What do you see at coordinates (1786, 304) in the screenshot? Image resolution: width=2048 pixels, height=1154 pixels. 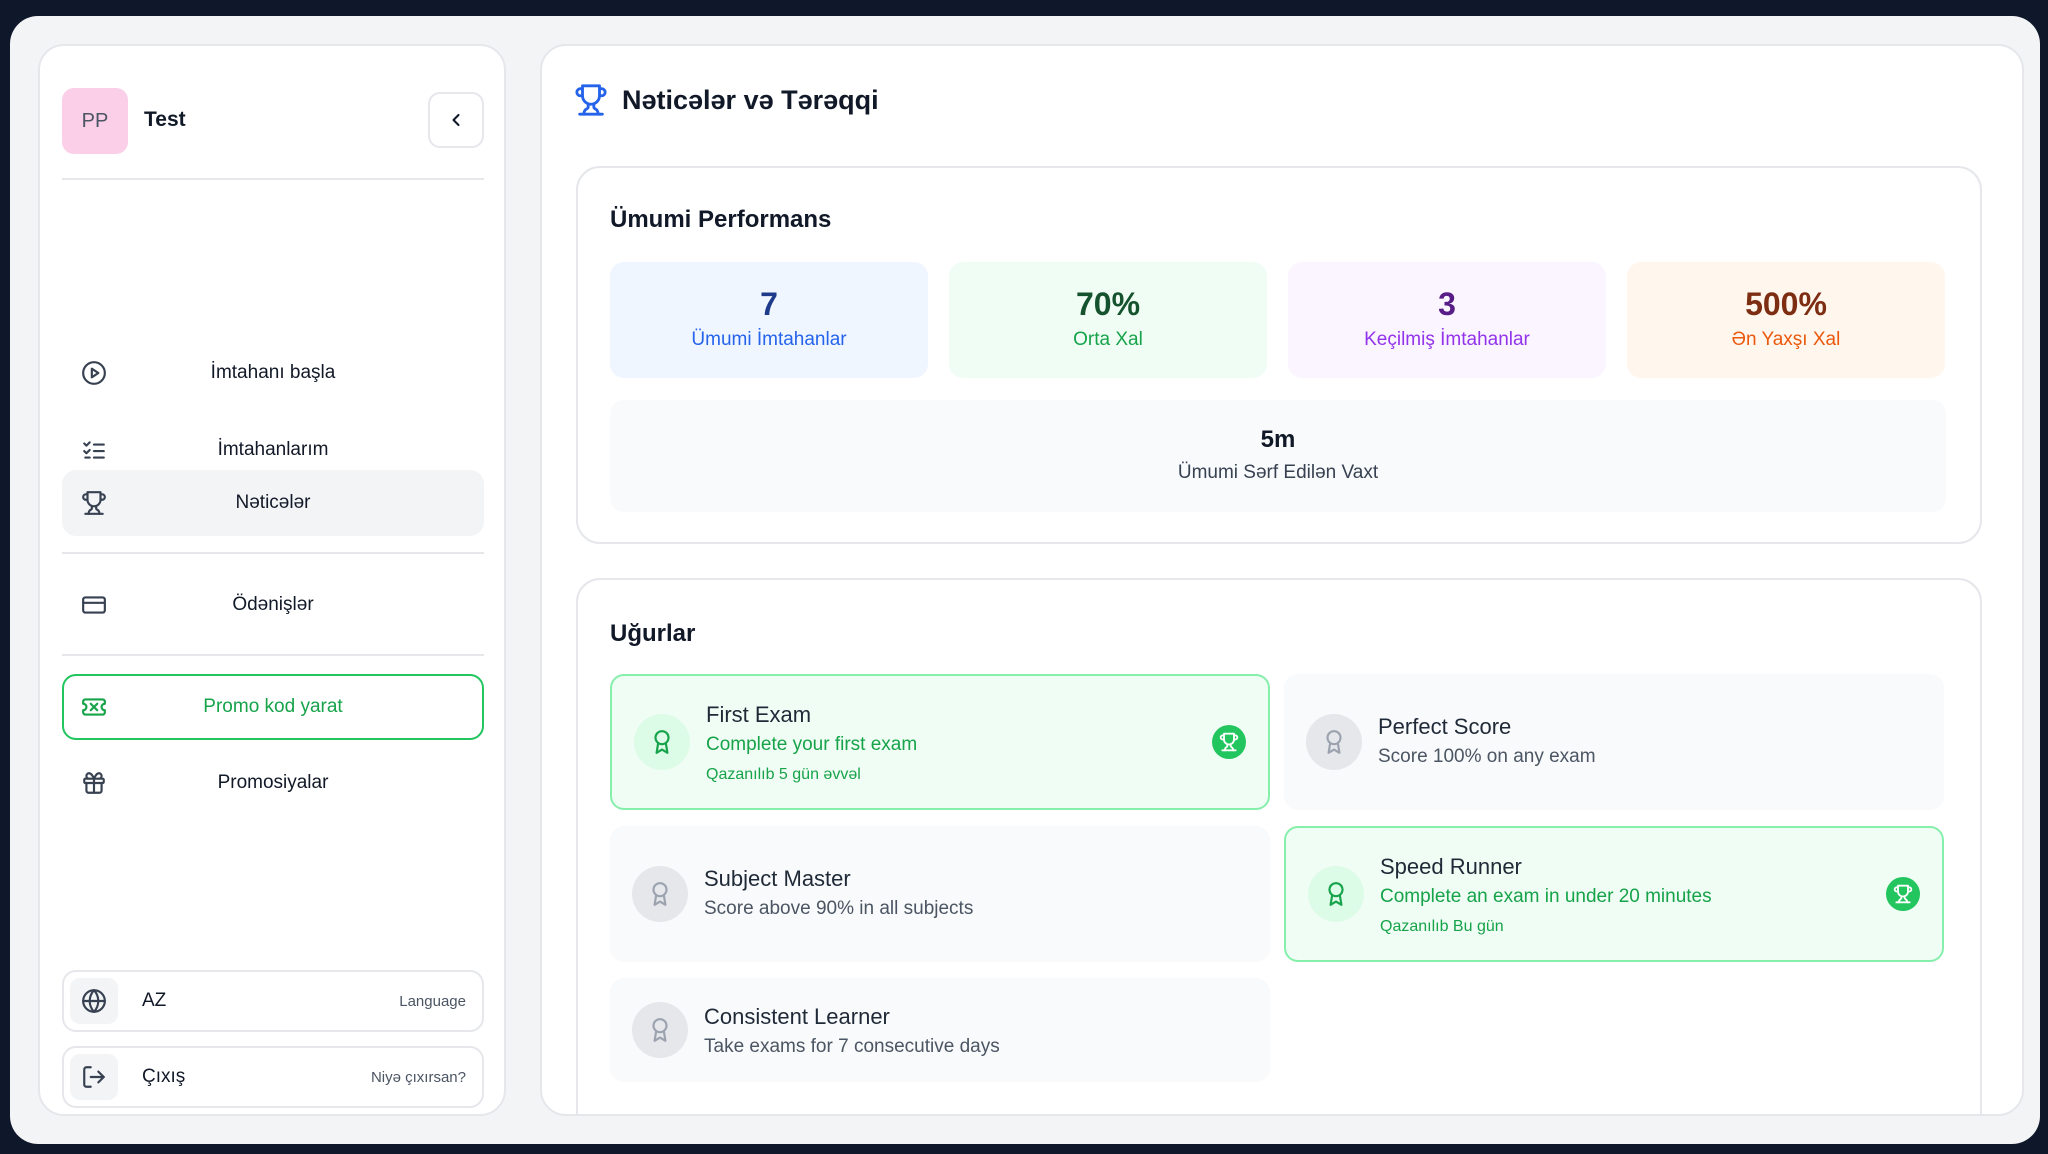 I see `stat-value: 500%` at bounding box center [1786, 304].